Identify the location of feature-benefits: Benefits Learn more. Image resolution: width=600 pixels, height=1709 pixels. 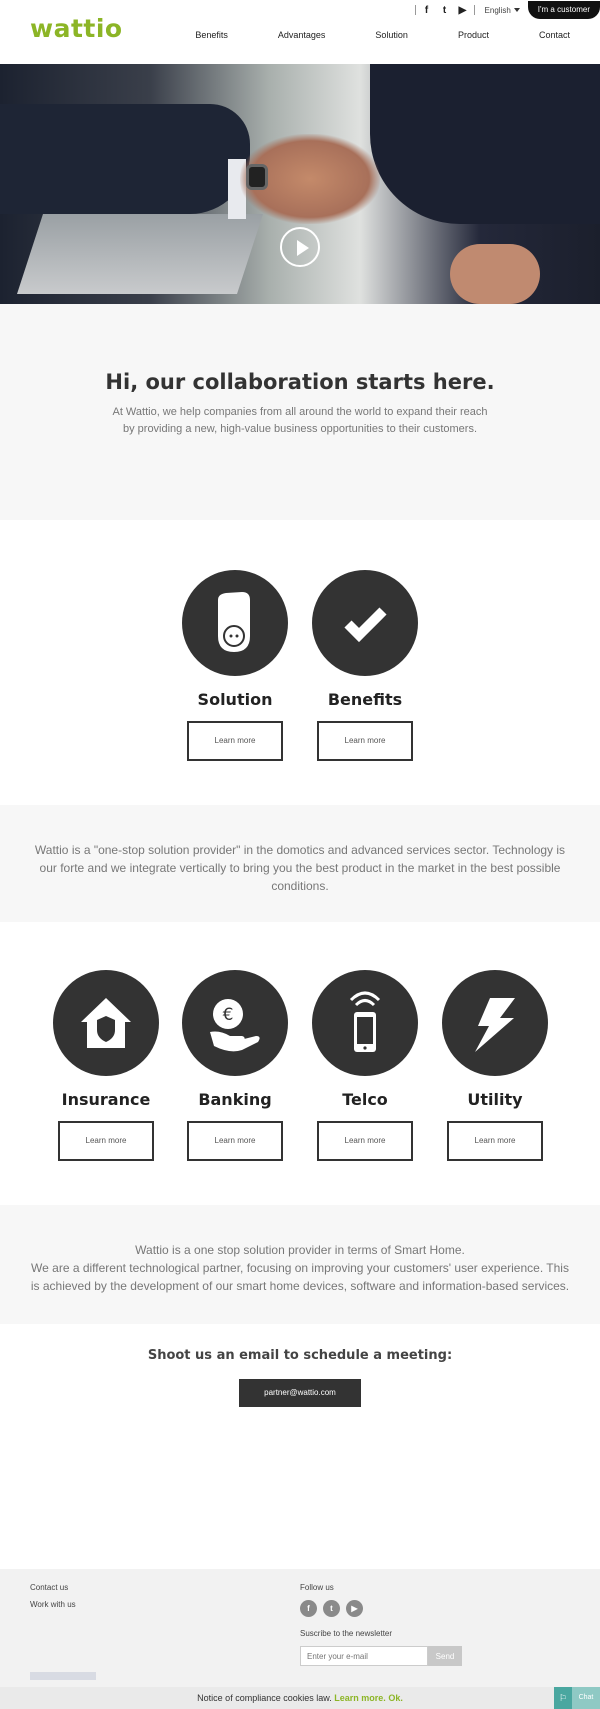
(365, 665).